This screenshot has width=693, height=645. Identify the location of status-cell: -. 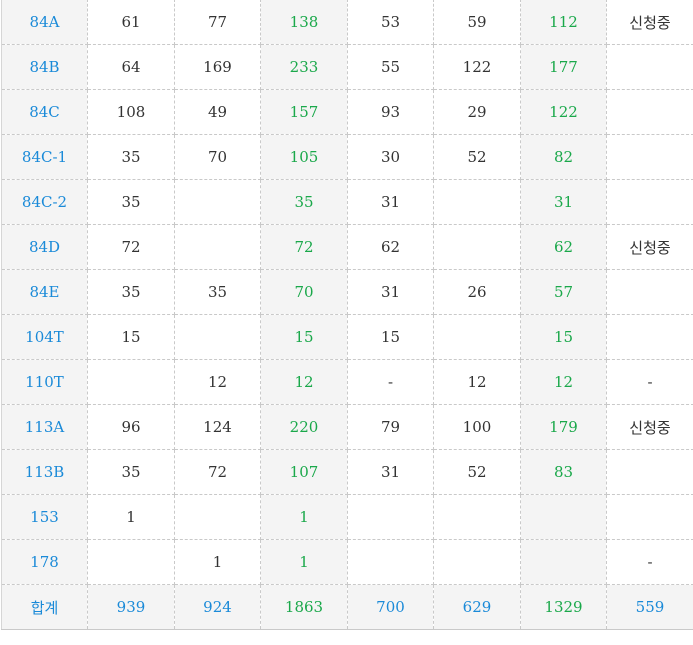
(649, 562).